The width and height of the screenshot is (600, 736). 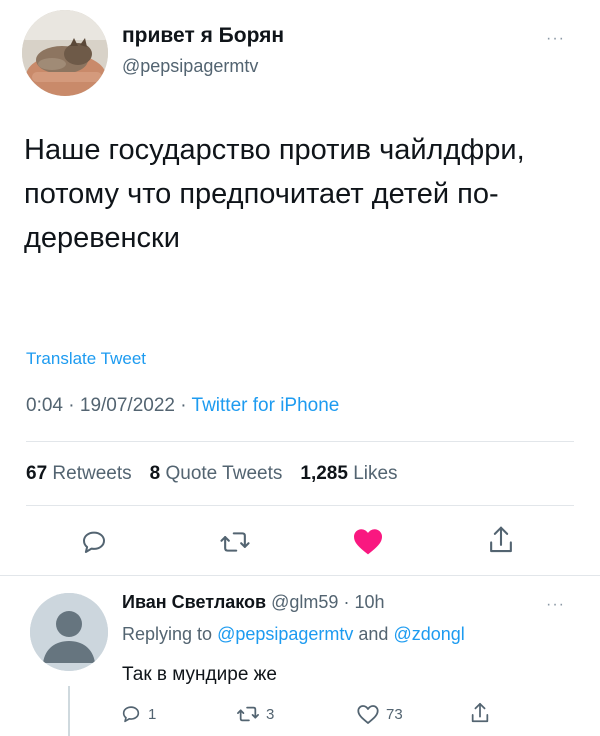 I want to click on tweet-source-link: Twitter for iPhone, so click(x=266, y=405).